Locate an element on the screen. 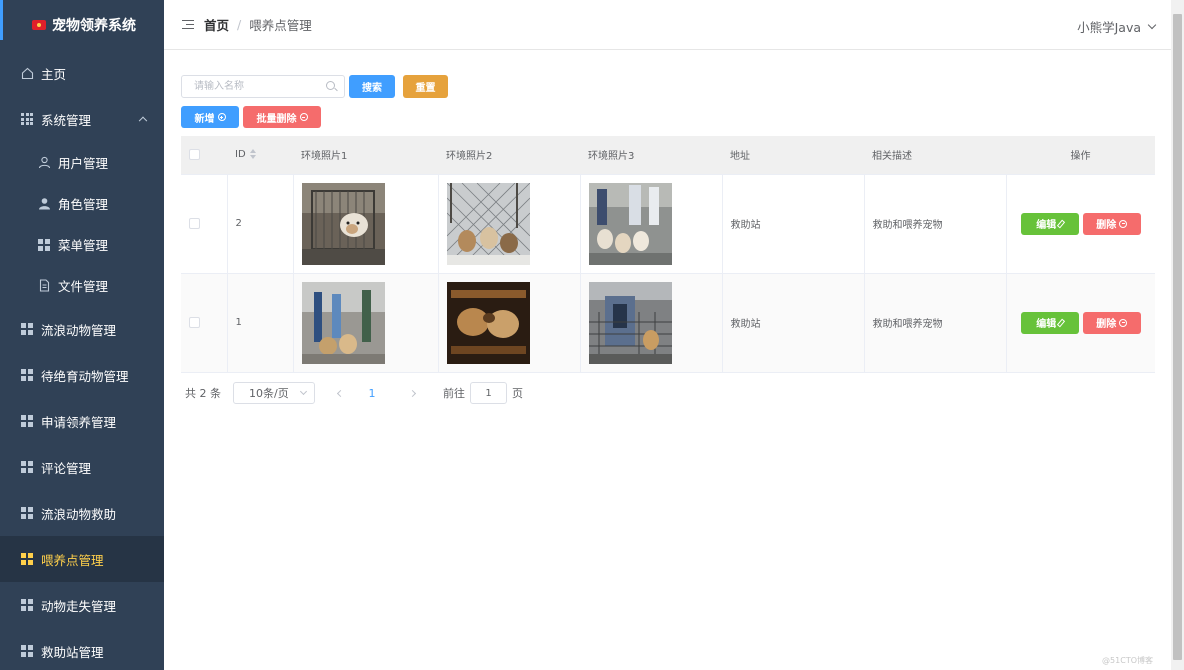 The width and height of the screenshot is (1184, 670). table-row: 2 救助站 救助和喂养宠物 编辑 删除 is located at coordinates (668, 224).